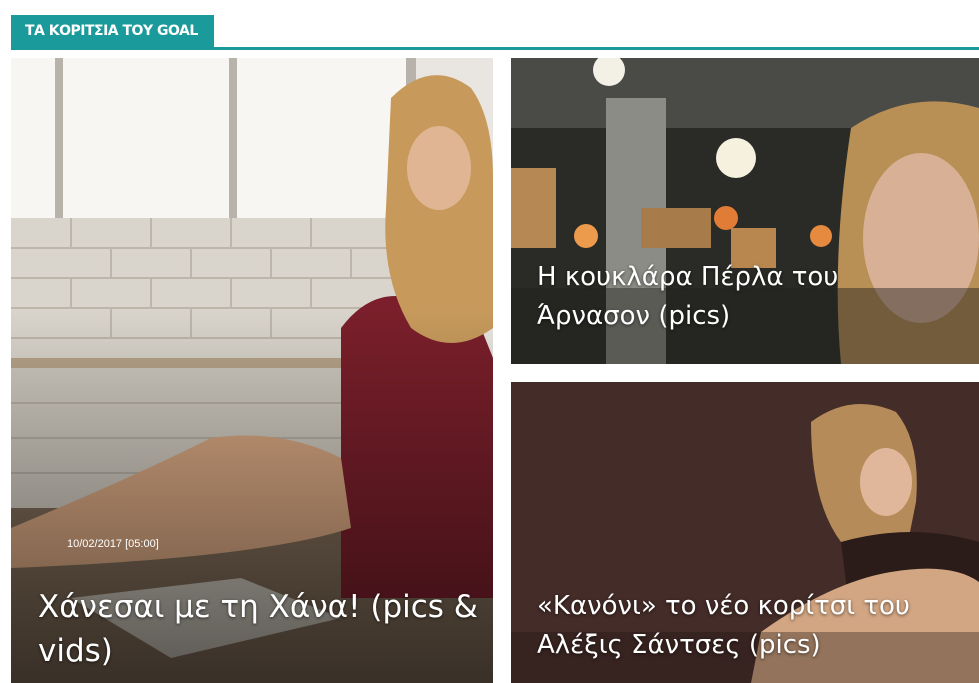 The width and height of the screenshot is (979, 683). Describe the element at coordinates (489, 26) in the screenshot. I see `section-header: ΤΑ ΚΟΡΙΤΣΙΑ ΤΟΥ GOAL` at that location.